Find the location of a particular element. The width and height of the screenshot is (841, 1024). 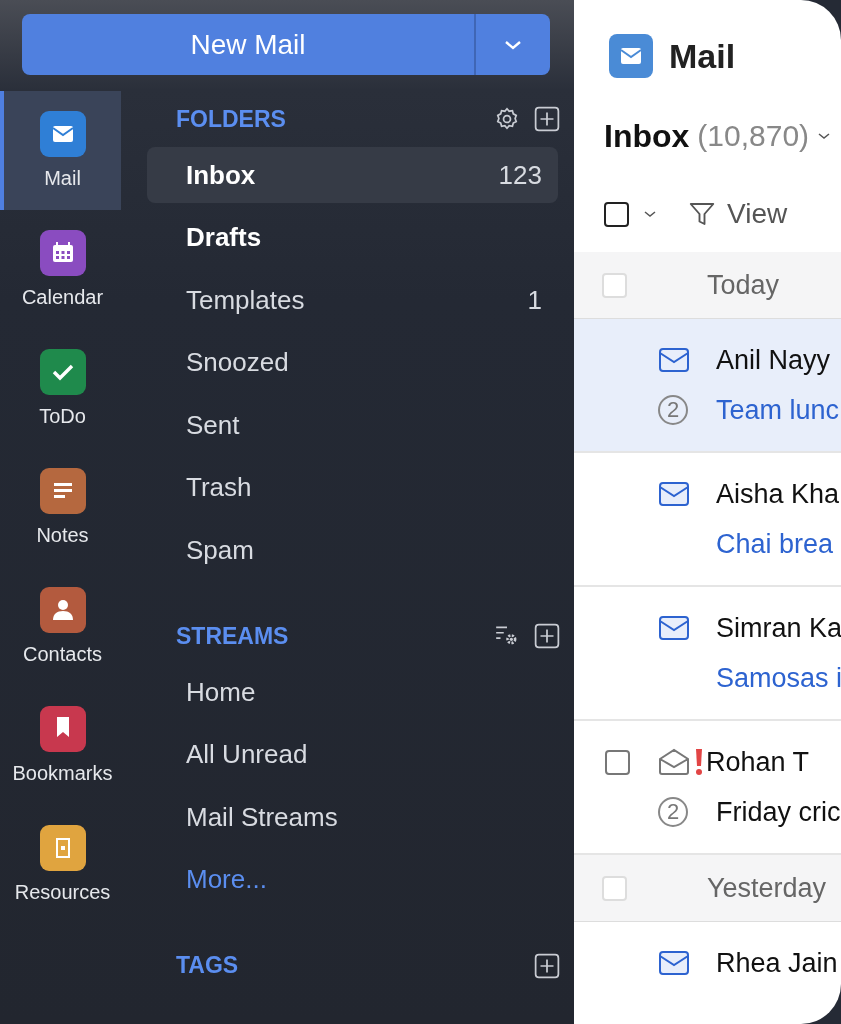

section-heading: TAGS is located at coordinates (207, 965).